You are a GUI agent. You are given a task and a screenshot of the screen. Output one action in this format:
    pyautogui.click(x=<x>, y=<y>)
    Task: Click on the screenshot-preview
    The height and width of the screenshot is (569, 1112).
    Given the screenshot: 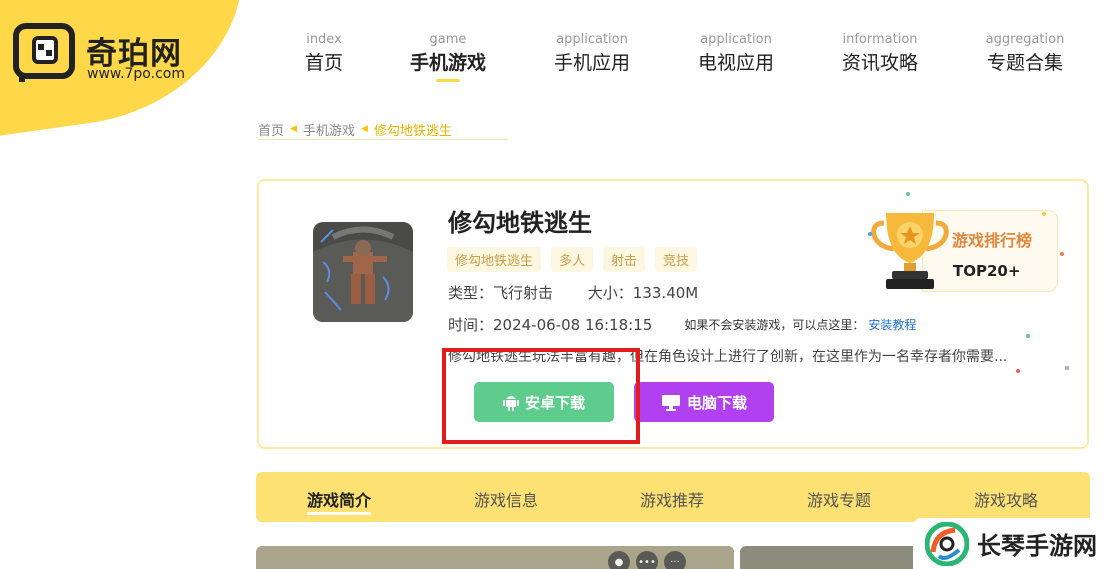 What is the action you would take?
    pyautogui.click(x=840, y=557)
    